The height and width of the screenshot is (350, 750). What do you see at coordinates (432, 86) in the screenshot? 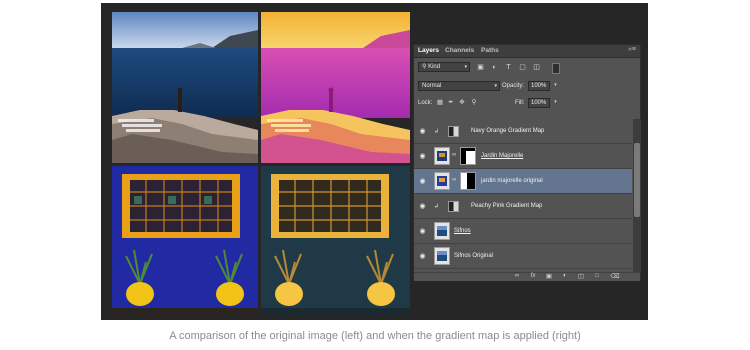
I see `blend-mode-value: Normal` at bounding box center [432, 86].